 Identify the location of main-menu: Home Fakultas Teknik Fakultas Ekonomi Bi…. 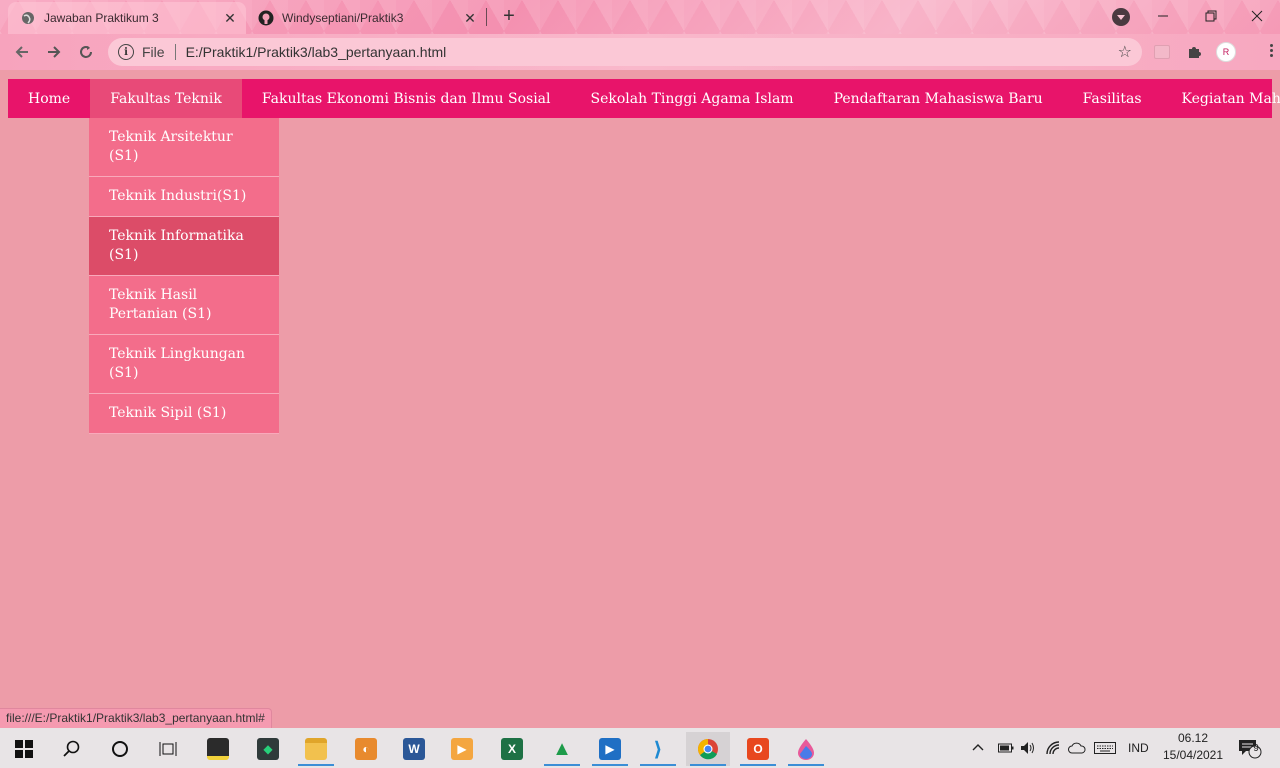
(644, 98).